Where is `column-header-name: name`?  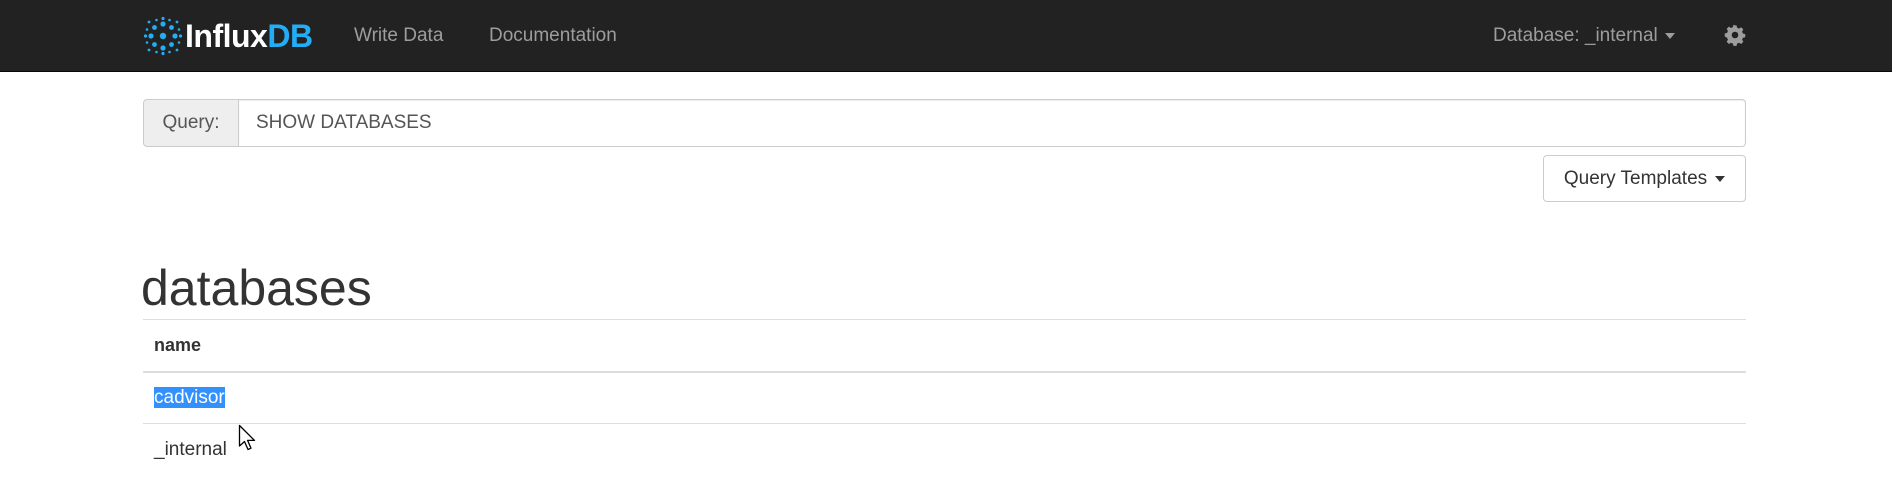 column-header-name: name is located at coordinates (944, 346).